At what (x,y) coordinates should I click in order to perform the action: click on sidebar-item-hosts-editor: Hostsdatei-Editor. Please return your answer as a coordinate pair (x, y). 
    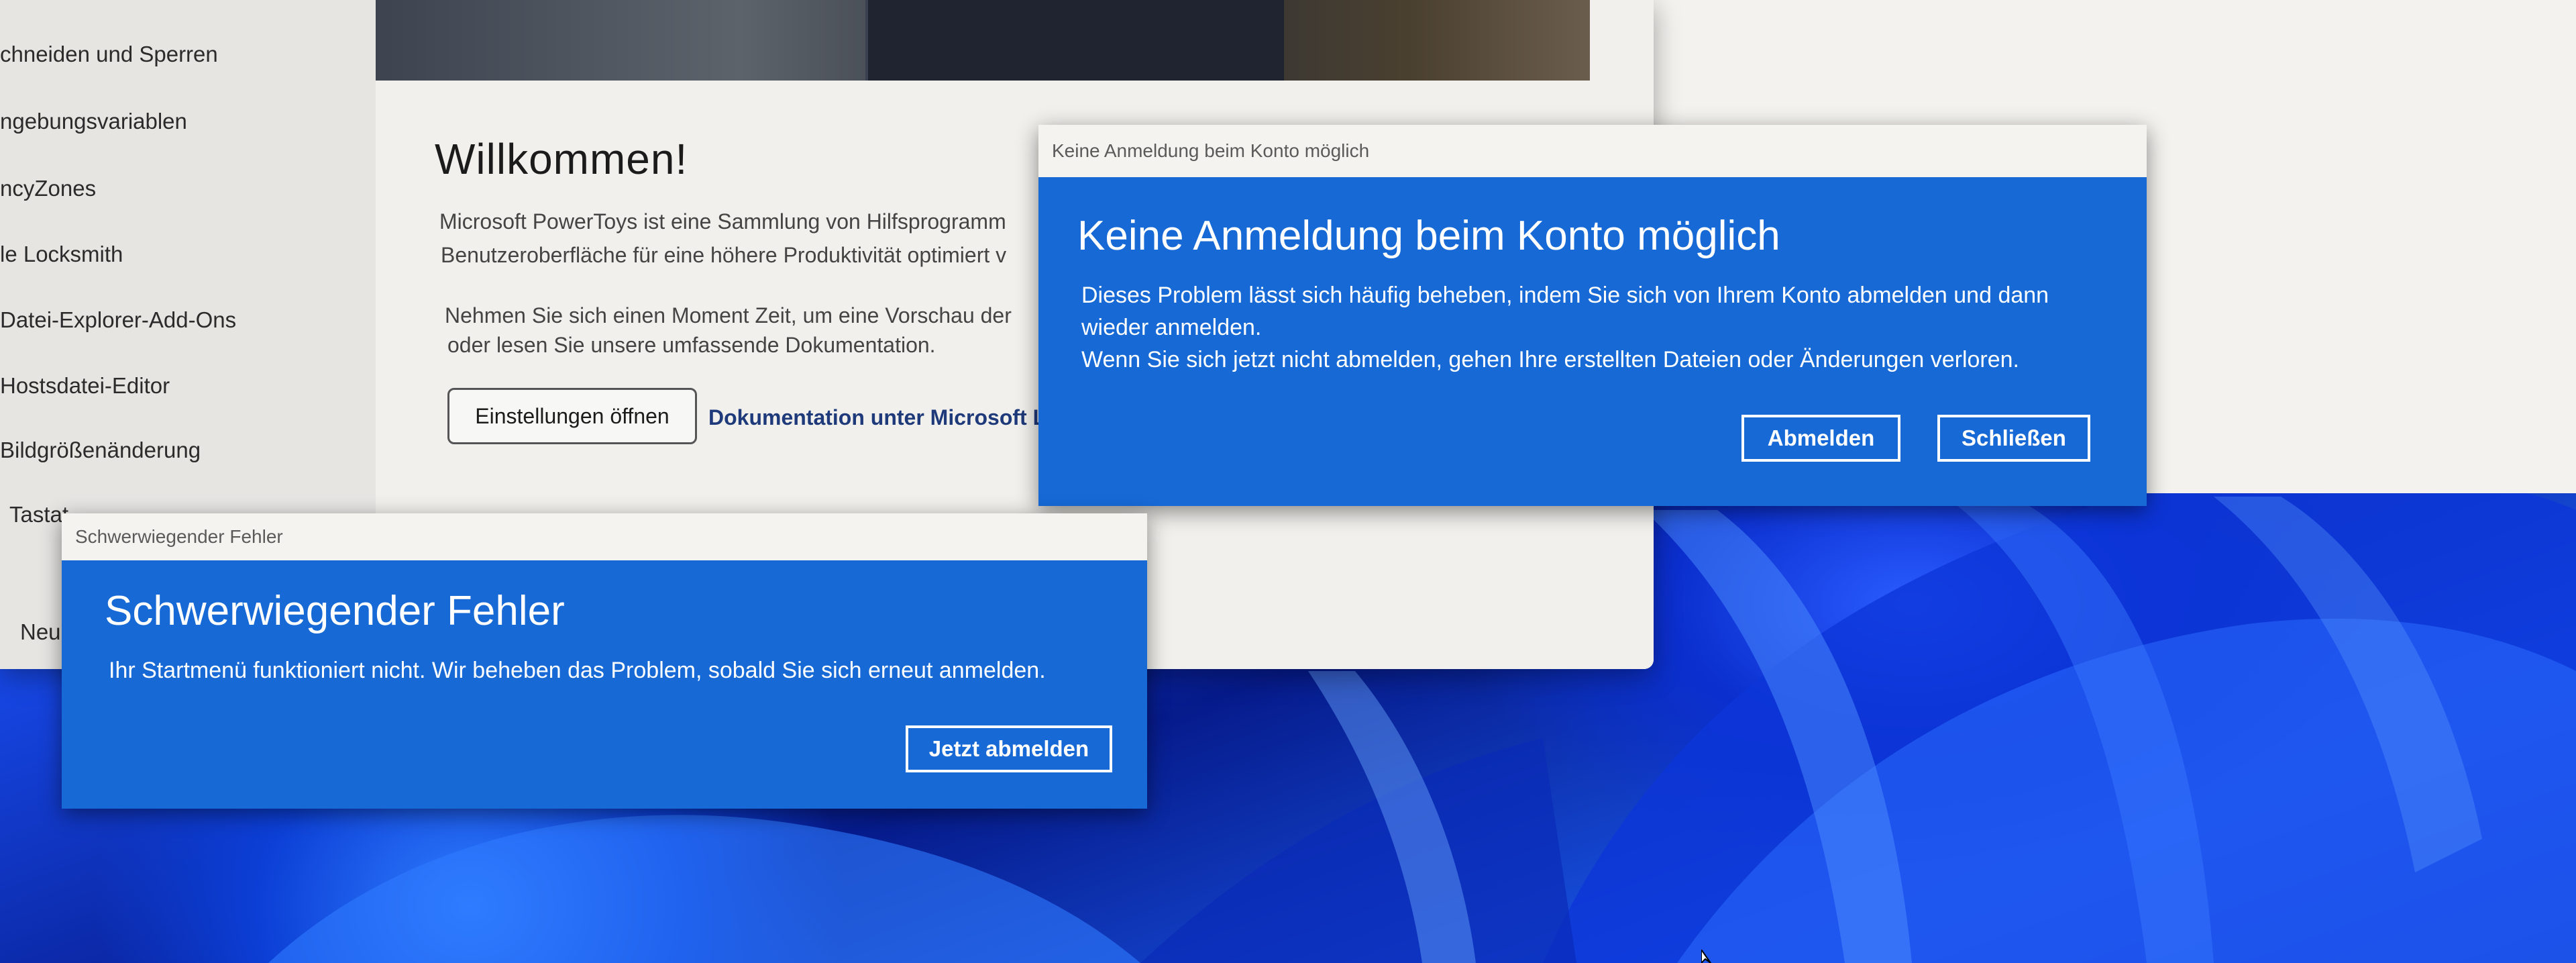
    Looking at the image, I should click on (85, 386).